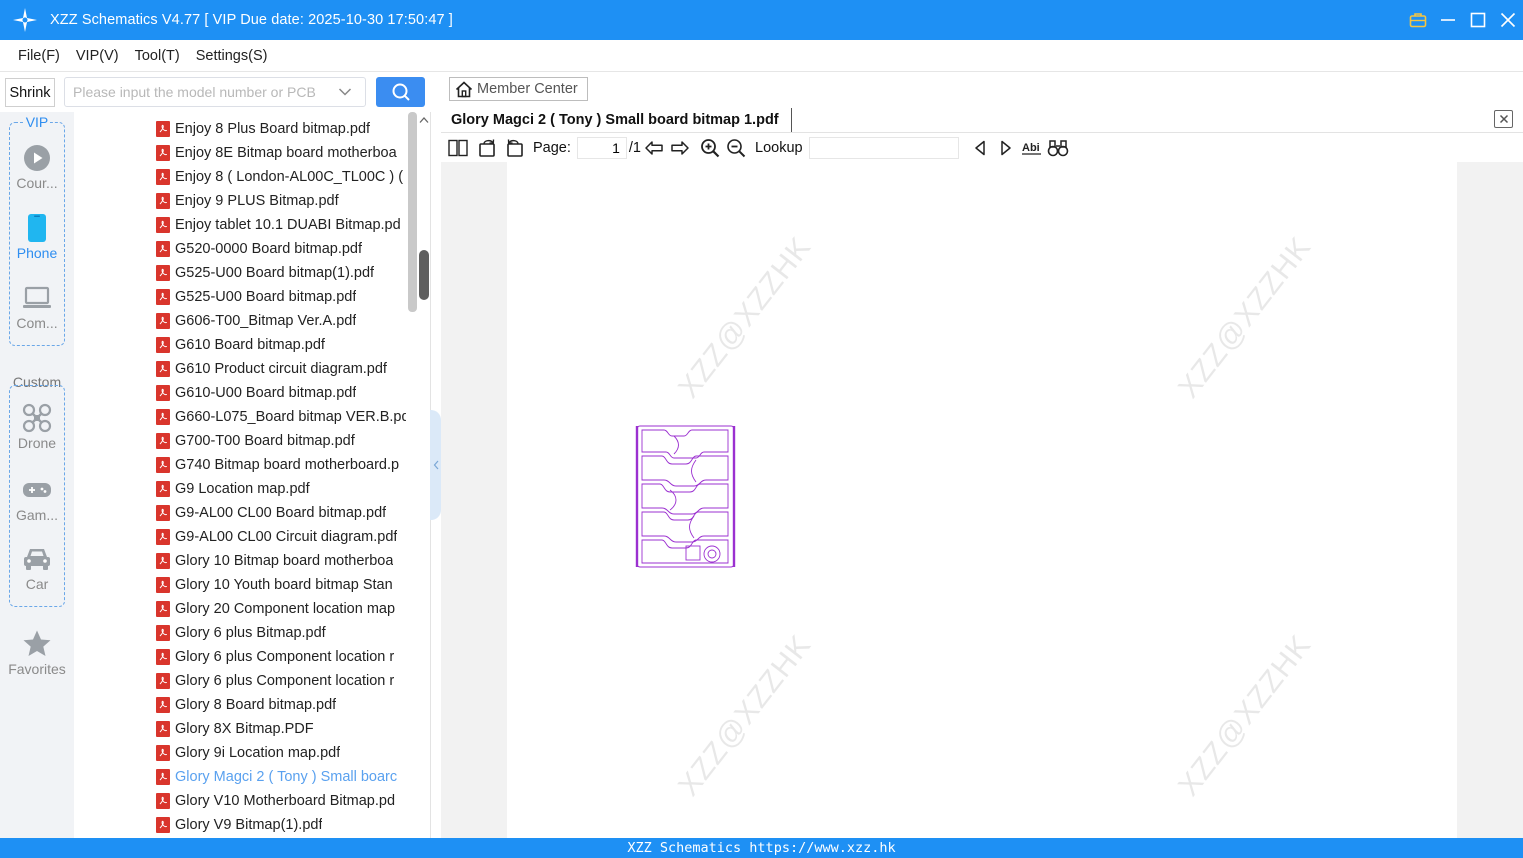  Describe the element at coordinates (281, 153) in the screenshot. I see `file-list-item: Enjoy 8E Bitmap board motherboa` at that location.